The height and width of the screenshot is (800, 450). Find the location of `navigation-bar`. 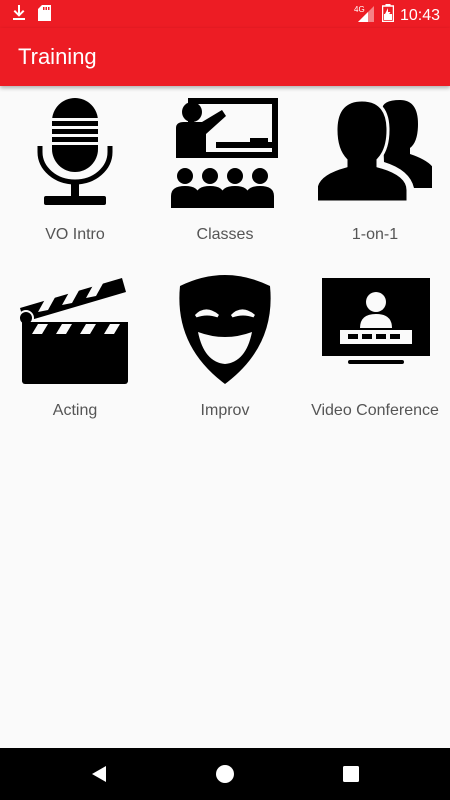

navigation-bar is located at coordinates (225, 774).